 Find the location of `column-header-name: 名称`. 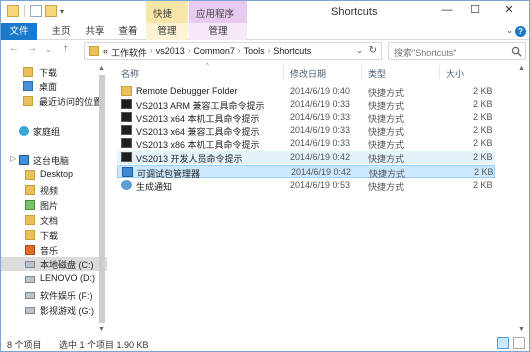

column-header-name: 名称 is located at coordinates (130, 73).